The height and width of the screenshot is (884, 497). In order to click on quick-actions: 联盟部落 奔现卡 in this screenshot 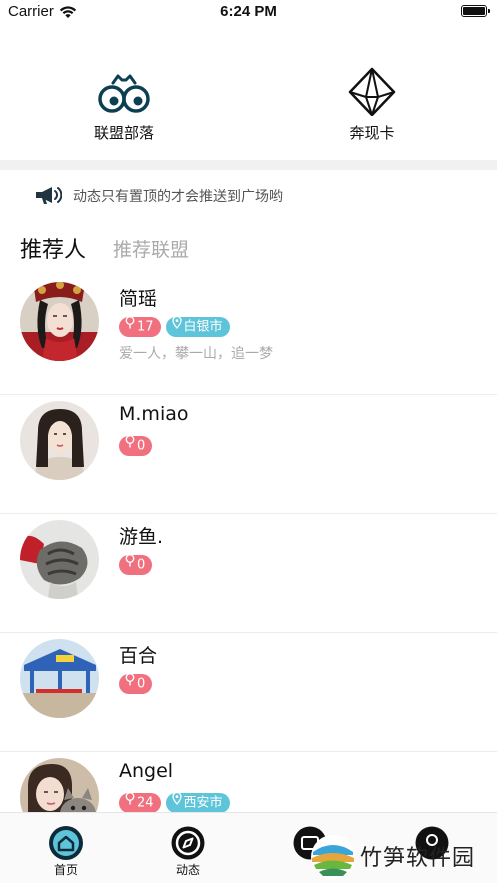, I will do `click(248, 110)`.